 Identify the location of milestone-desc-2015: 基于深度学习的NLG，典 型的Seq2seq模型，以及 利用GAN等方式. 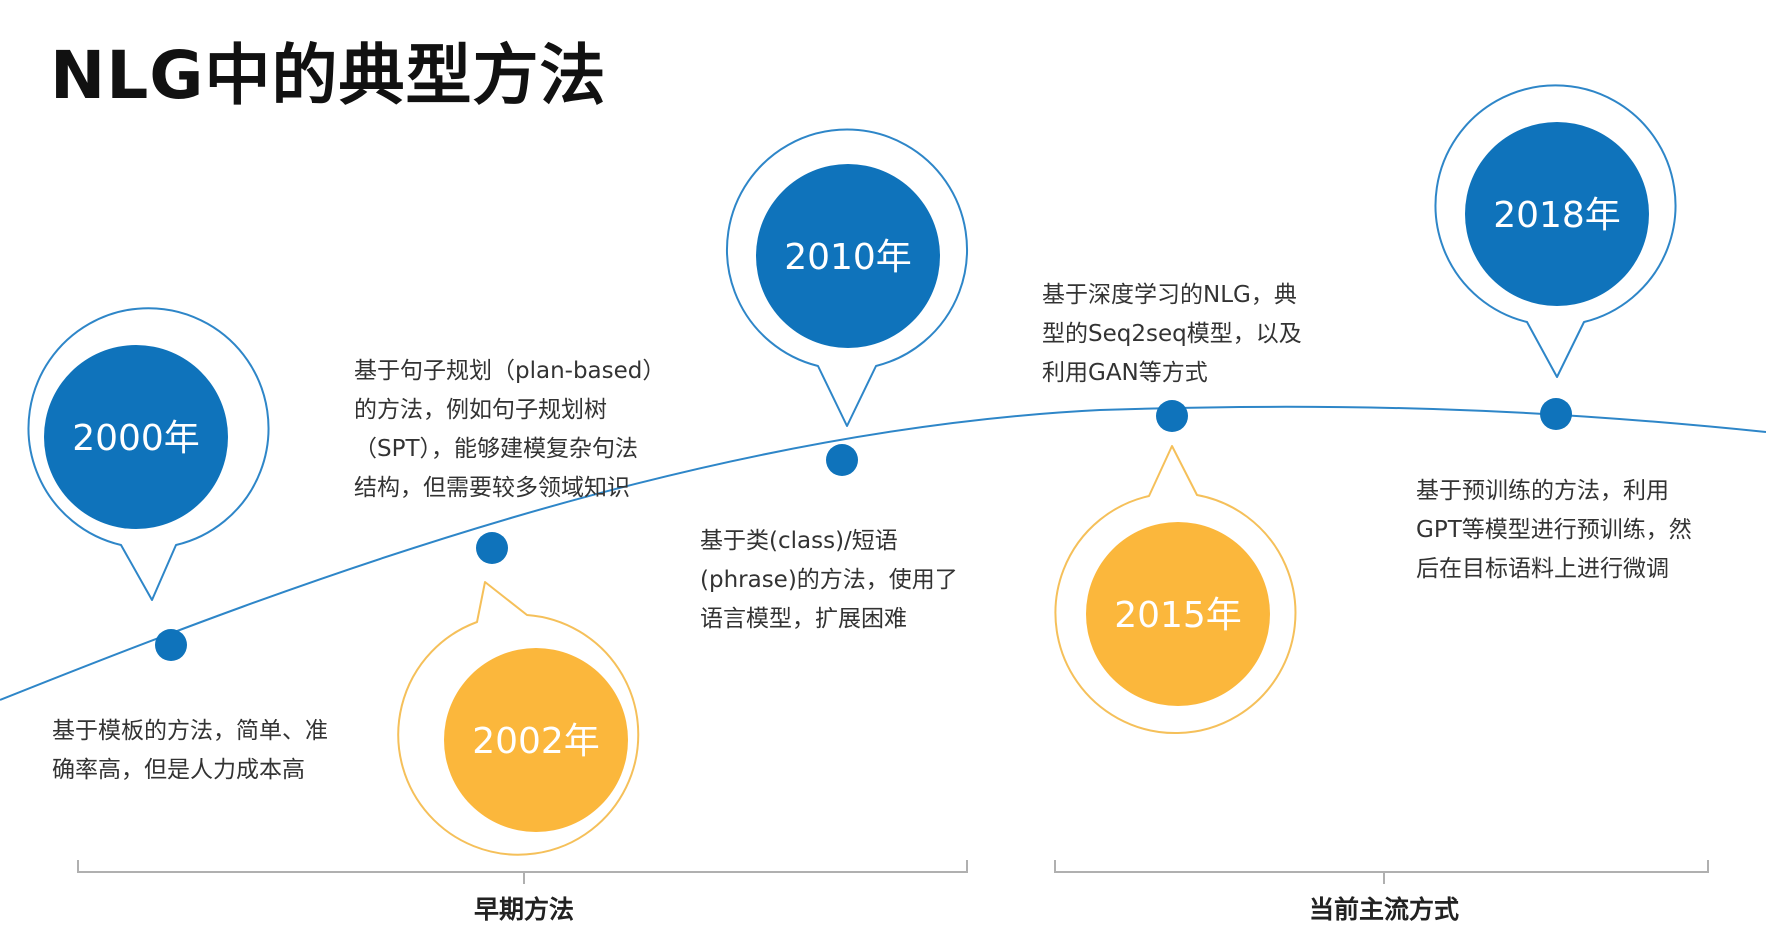
(1172, 334).